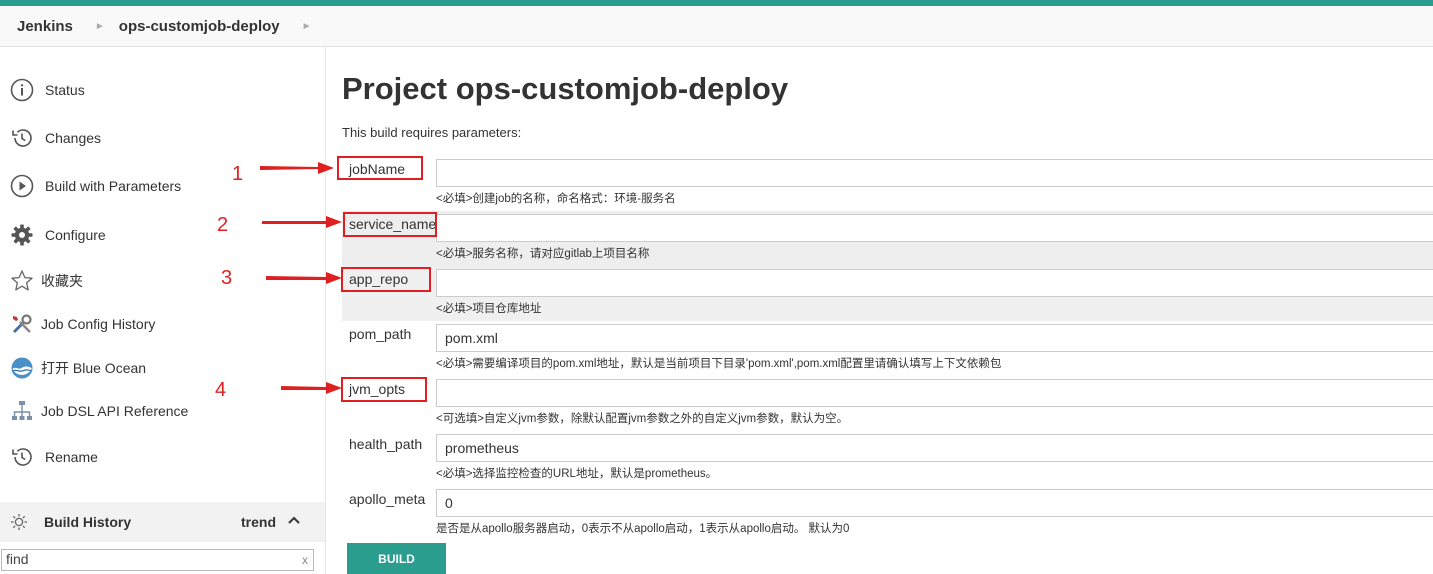 This screenshot has width=1433, height=574. Describe the element at coordinates (221, 390) in the screenshot. I see `annotation-number: 4` at that location.